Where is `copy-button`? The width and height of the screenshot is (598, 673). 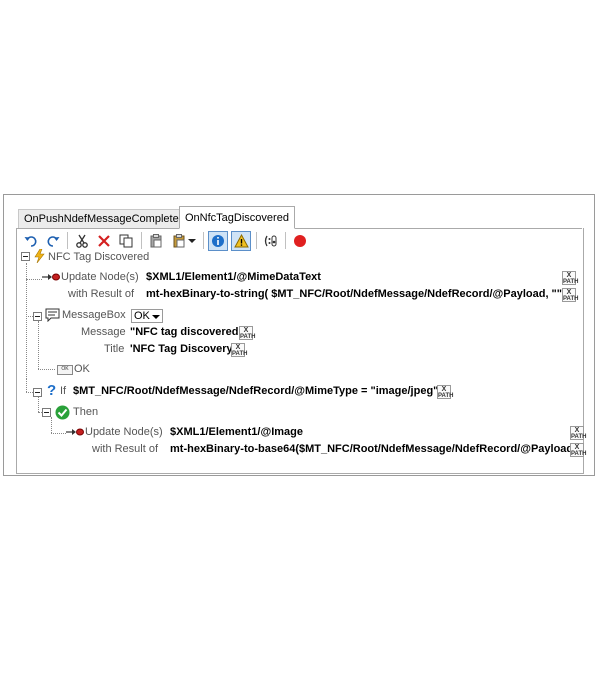 copy-button is located at coordinates (126, 241).